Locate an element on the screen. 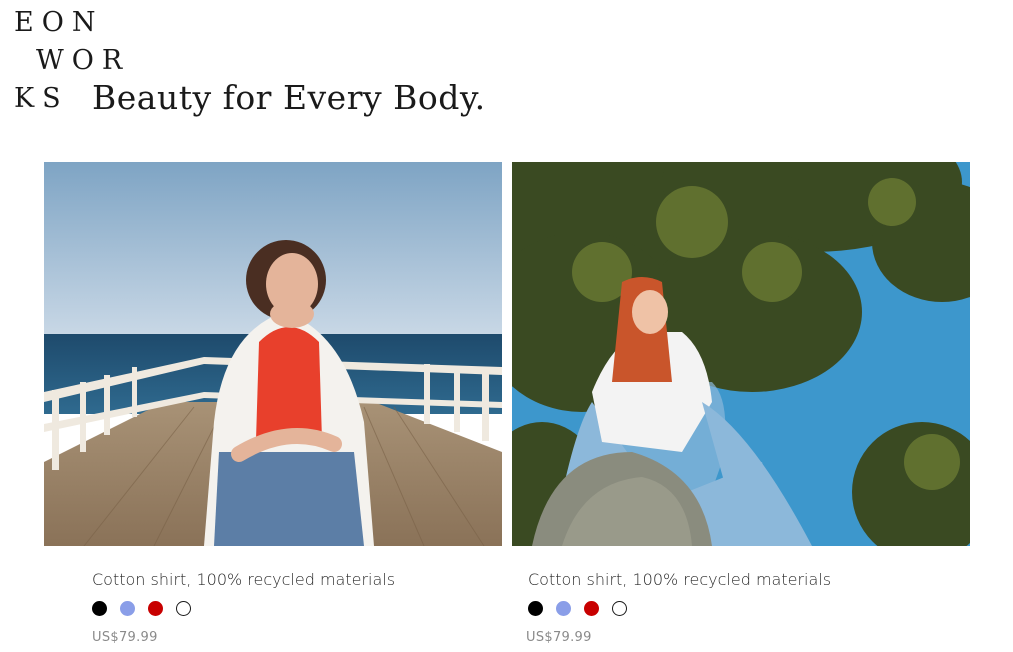 The width and height of the screenshot is (1013, 652). logo-line-1: EON is located at coordinates (59, 22).